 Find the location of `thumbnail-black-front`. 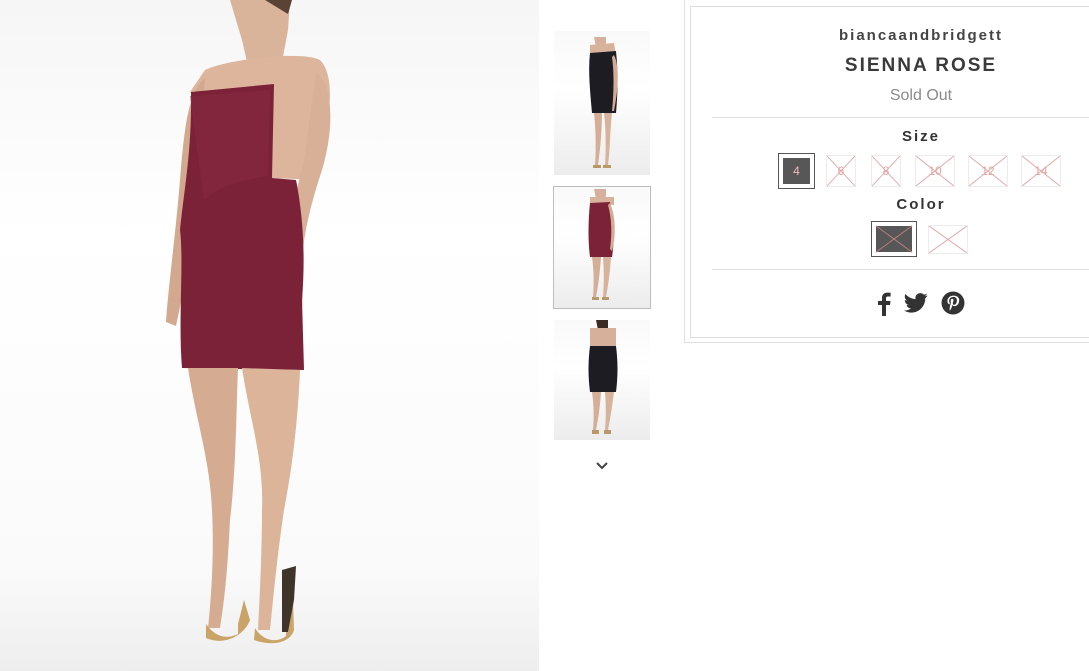

thumbnail-black-front is located at coordinates (602, 103).